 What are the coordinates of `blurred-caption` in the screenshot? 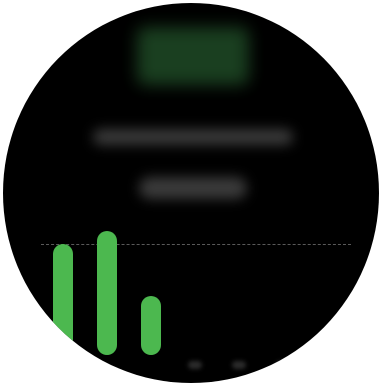 It's located at (193, 137).